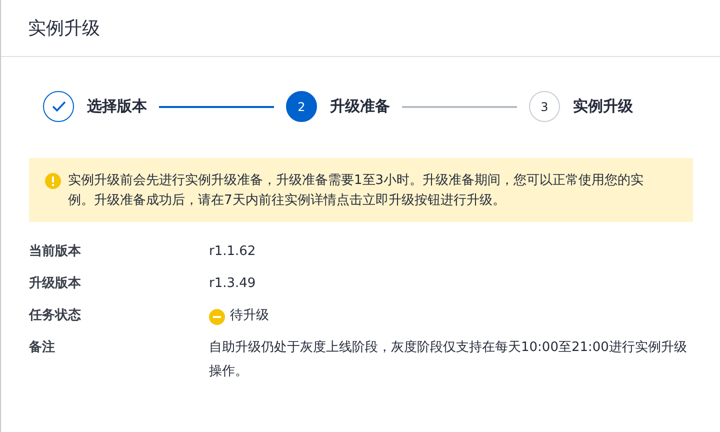  I want to click on warning-icon, so click(53, 181).